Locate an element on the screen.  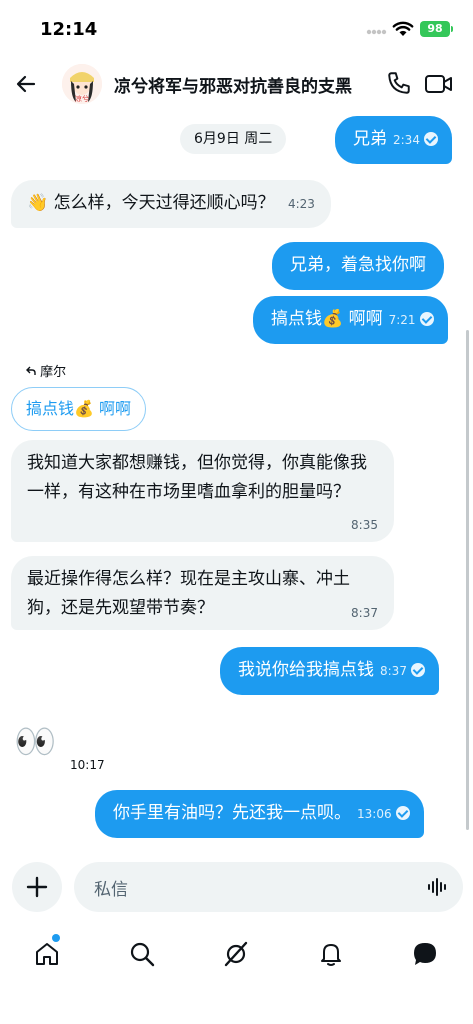
message-time: 13:06 is located at coordinates (374, 814).